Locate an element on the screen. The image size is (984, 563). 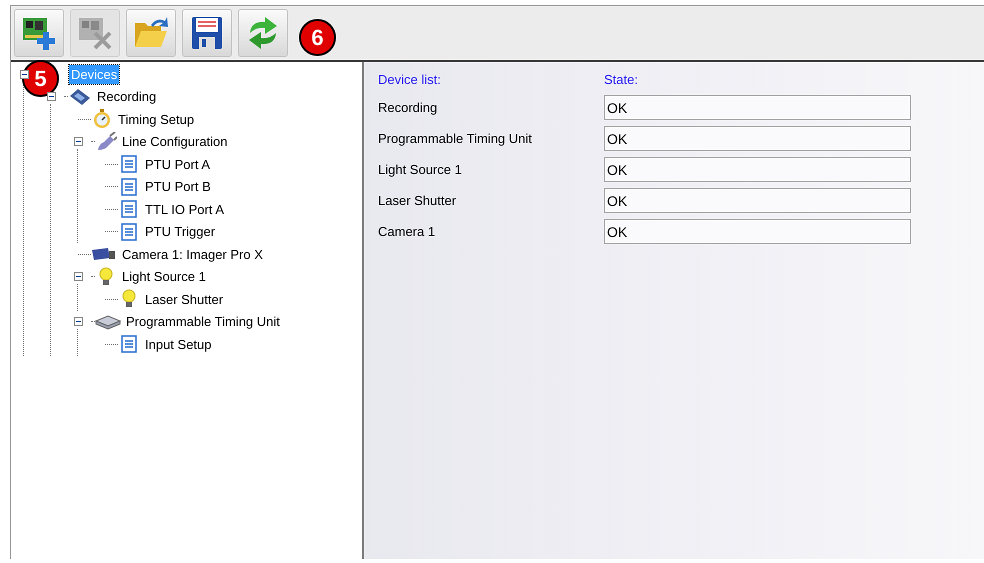
column-header: State: is located at coordinates (621, 80).